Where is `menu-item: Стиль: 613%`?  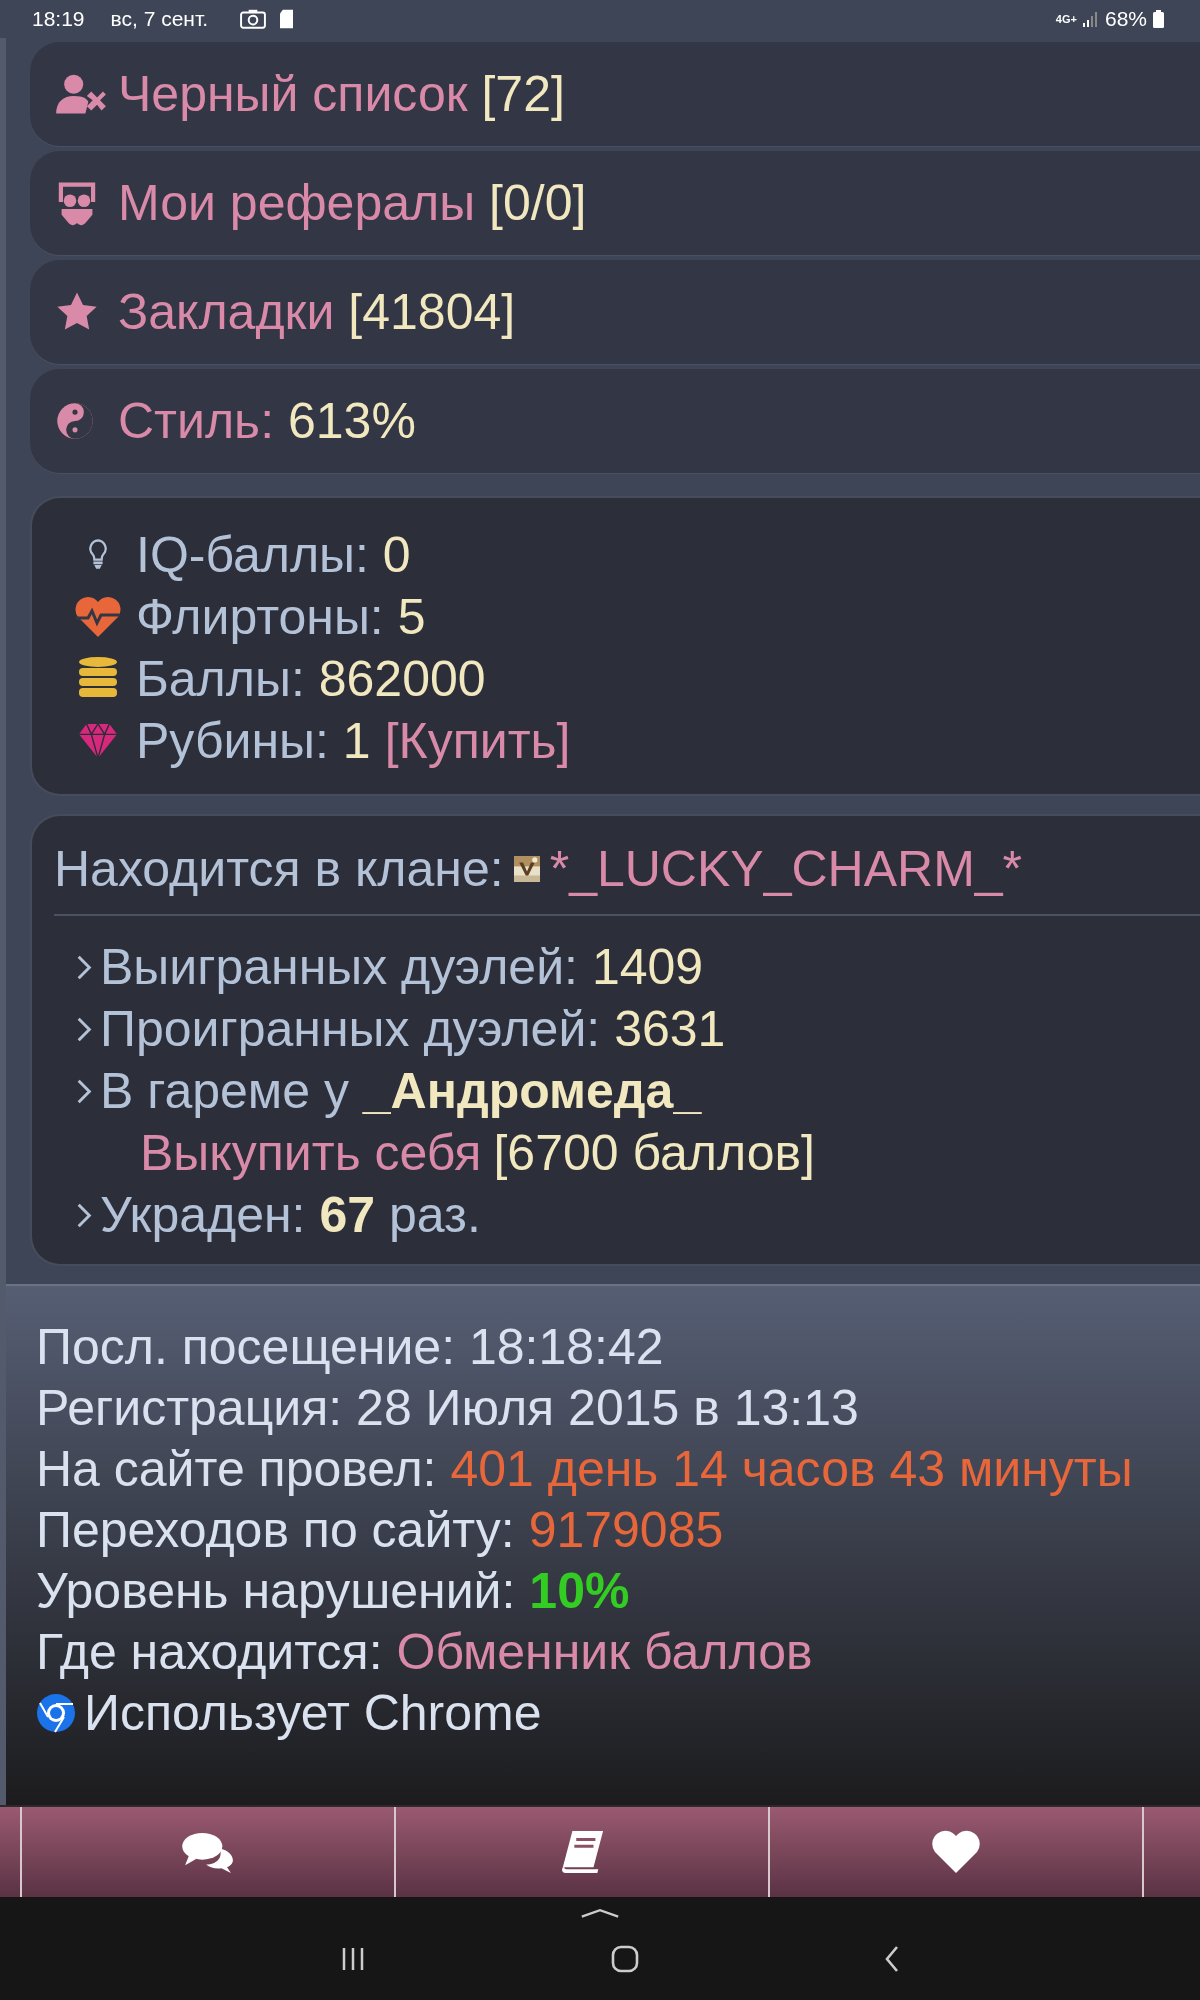 menu-item: Стиль: 613% is located at coordinates (615, 421).